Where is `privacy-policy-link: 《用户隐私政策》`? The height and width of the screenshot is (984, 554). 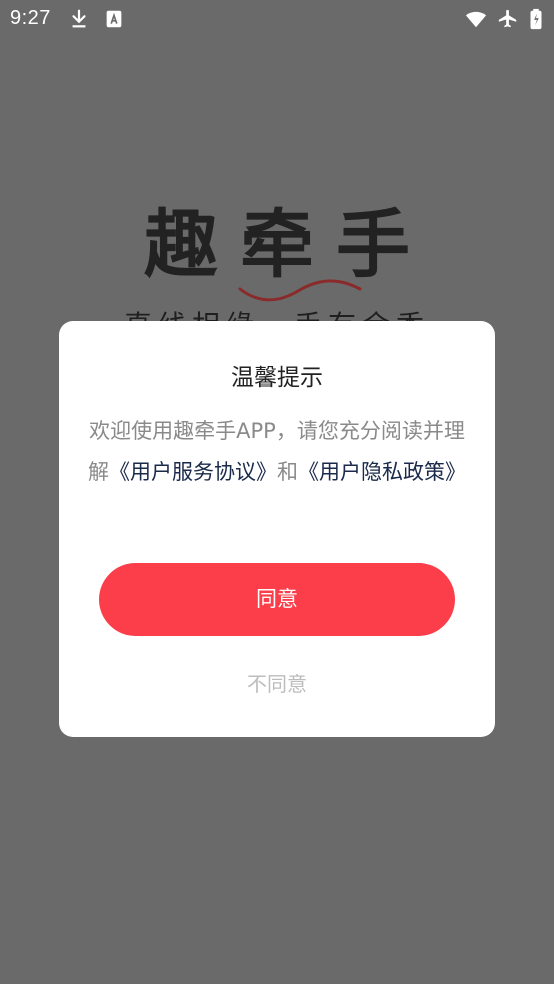 privacy-policy-link: 《用户隐私政策》 is located at coordinates (382, 472).